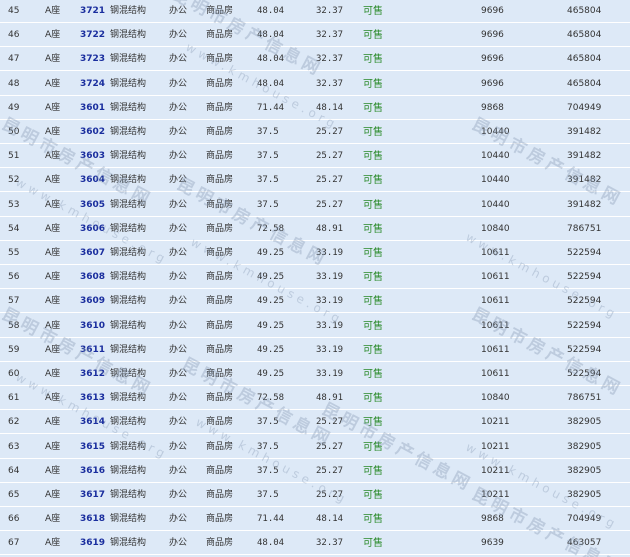 The image size is (630, 557). What do you see at coordinates (315, 520) in the screenshot?
I see `table-row: 66 A座 3618 钢混结构 办公 商品房 71.44 48.14 可售 9868 704949` at bounding box center [315, 520].